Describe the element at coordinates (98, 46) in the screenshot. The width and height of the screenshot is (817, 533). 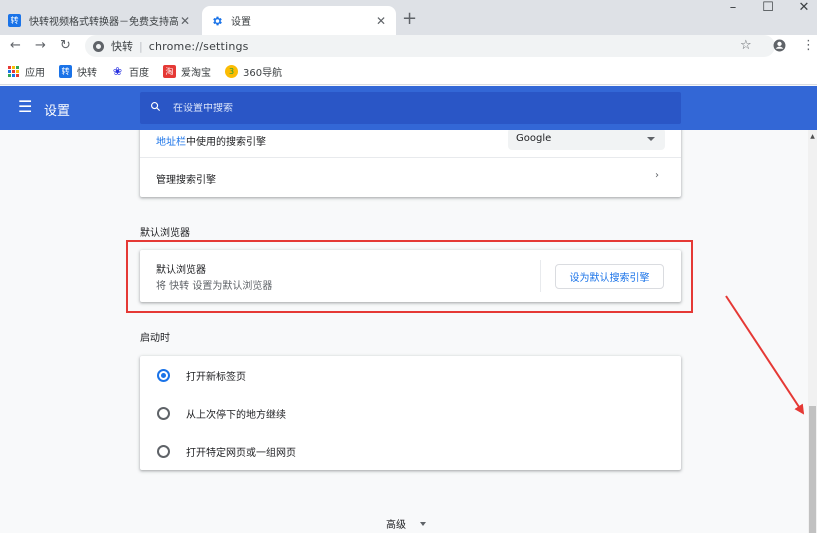
I see `site-info-icon` at that location.